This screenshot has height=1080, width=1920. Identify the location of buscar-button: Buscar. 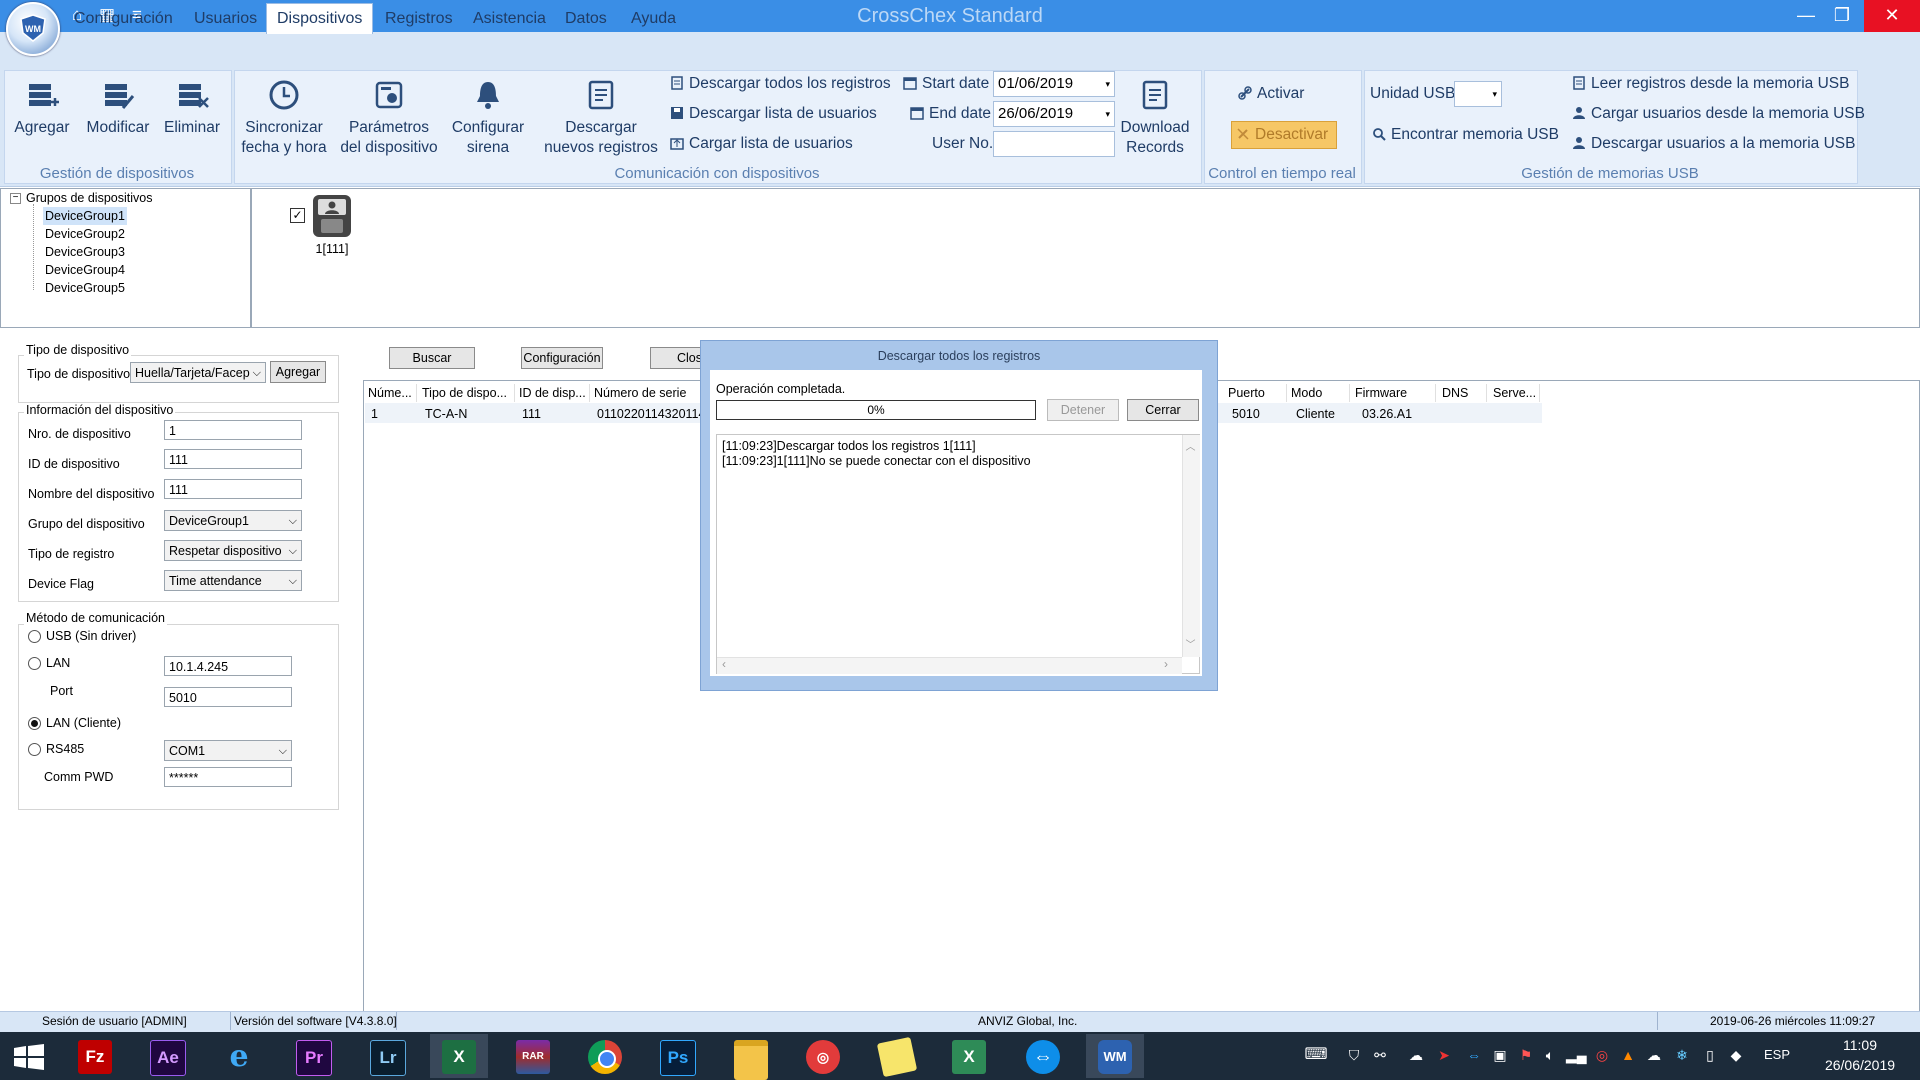
(432, 358).